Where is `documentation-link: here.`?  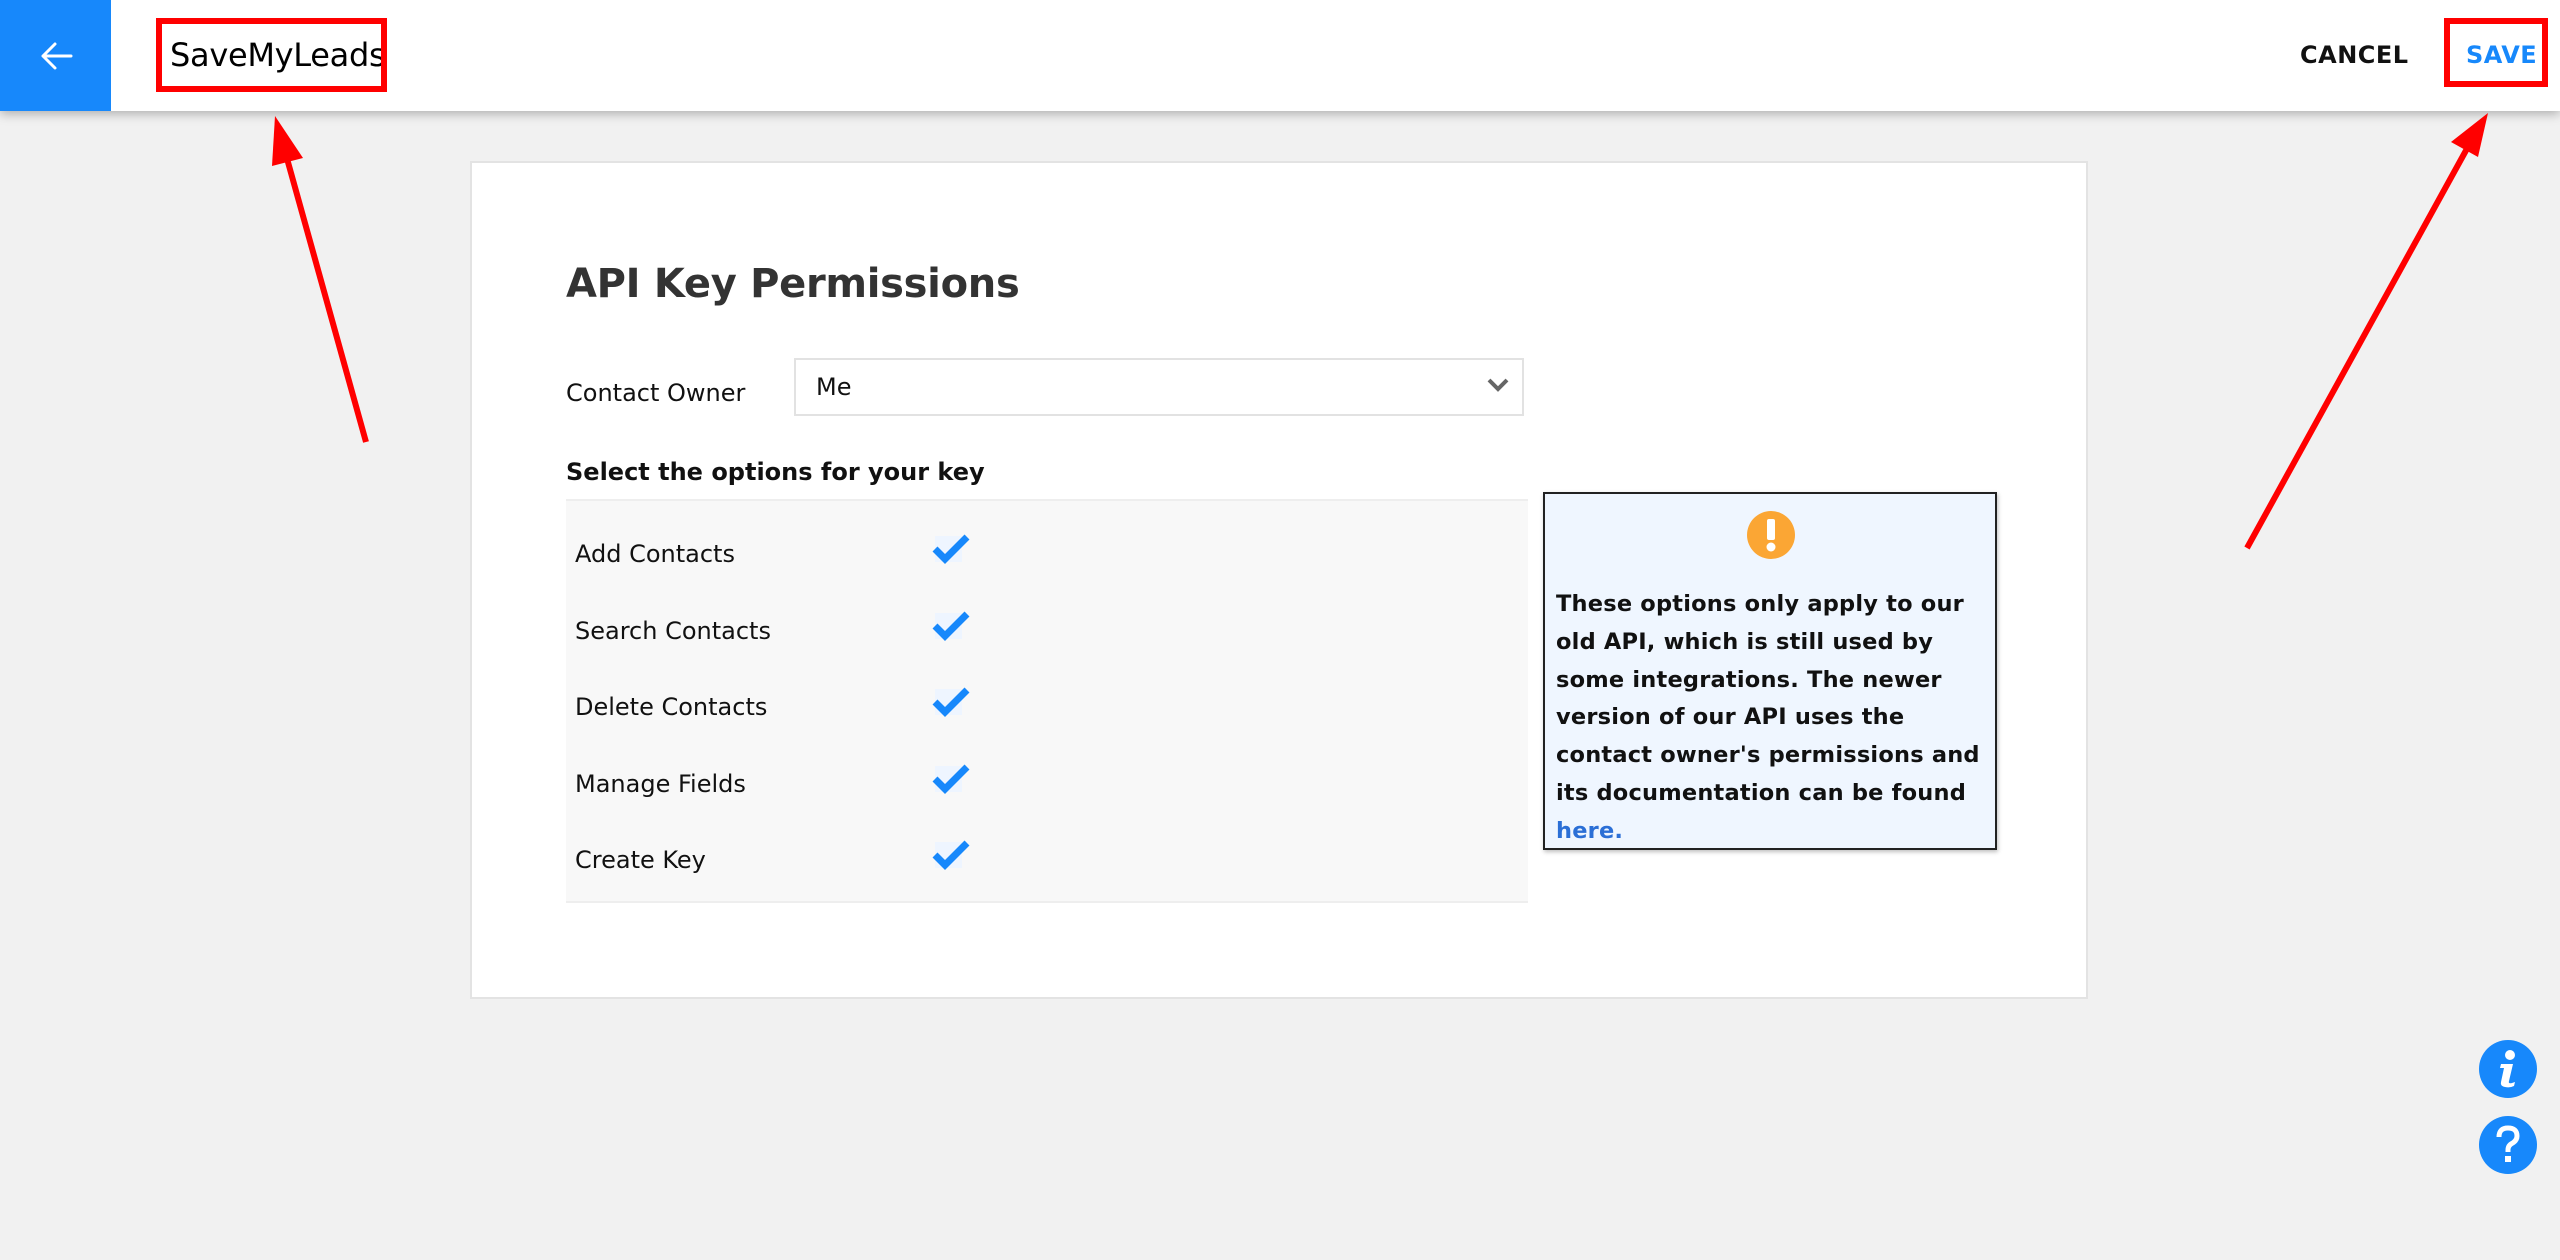 documentation-link: here. is located at coordinates (1589, 831).